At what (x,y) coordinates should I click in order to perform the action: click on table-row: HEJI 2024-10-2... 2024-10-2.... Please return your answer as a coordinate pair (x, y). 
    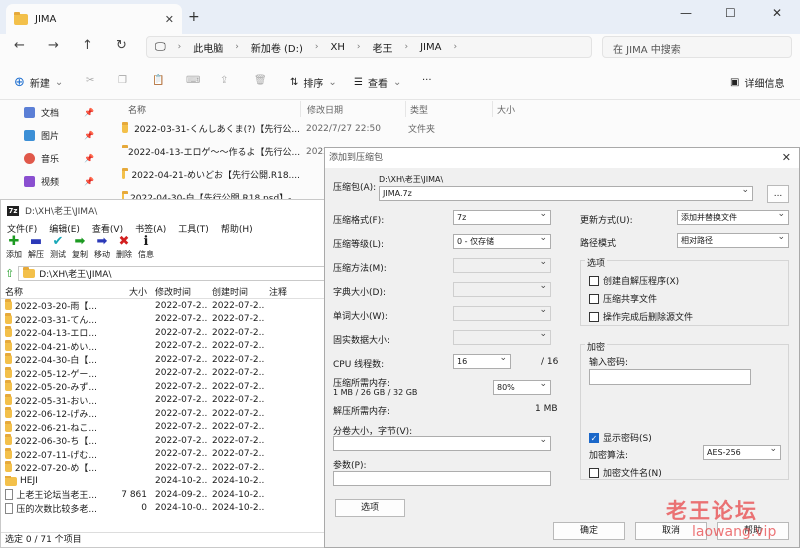
    Looking at the image, I should click on (165, 482).